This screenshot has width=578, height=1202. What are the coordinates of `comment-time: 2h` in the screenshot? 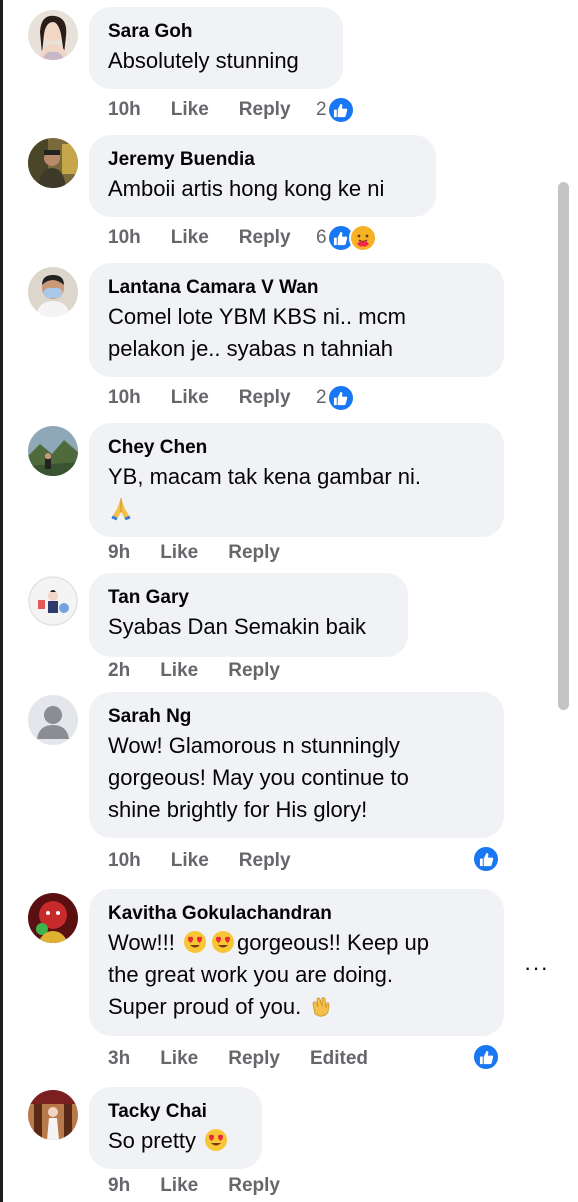 It's located at (119, 671).